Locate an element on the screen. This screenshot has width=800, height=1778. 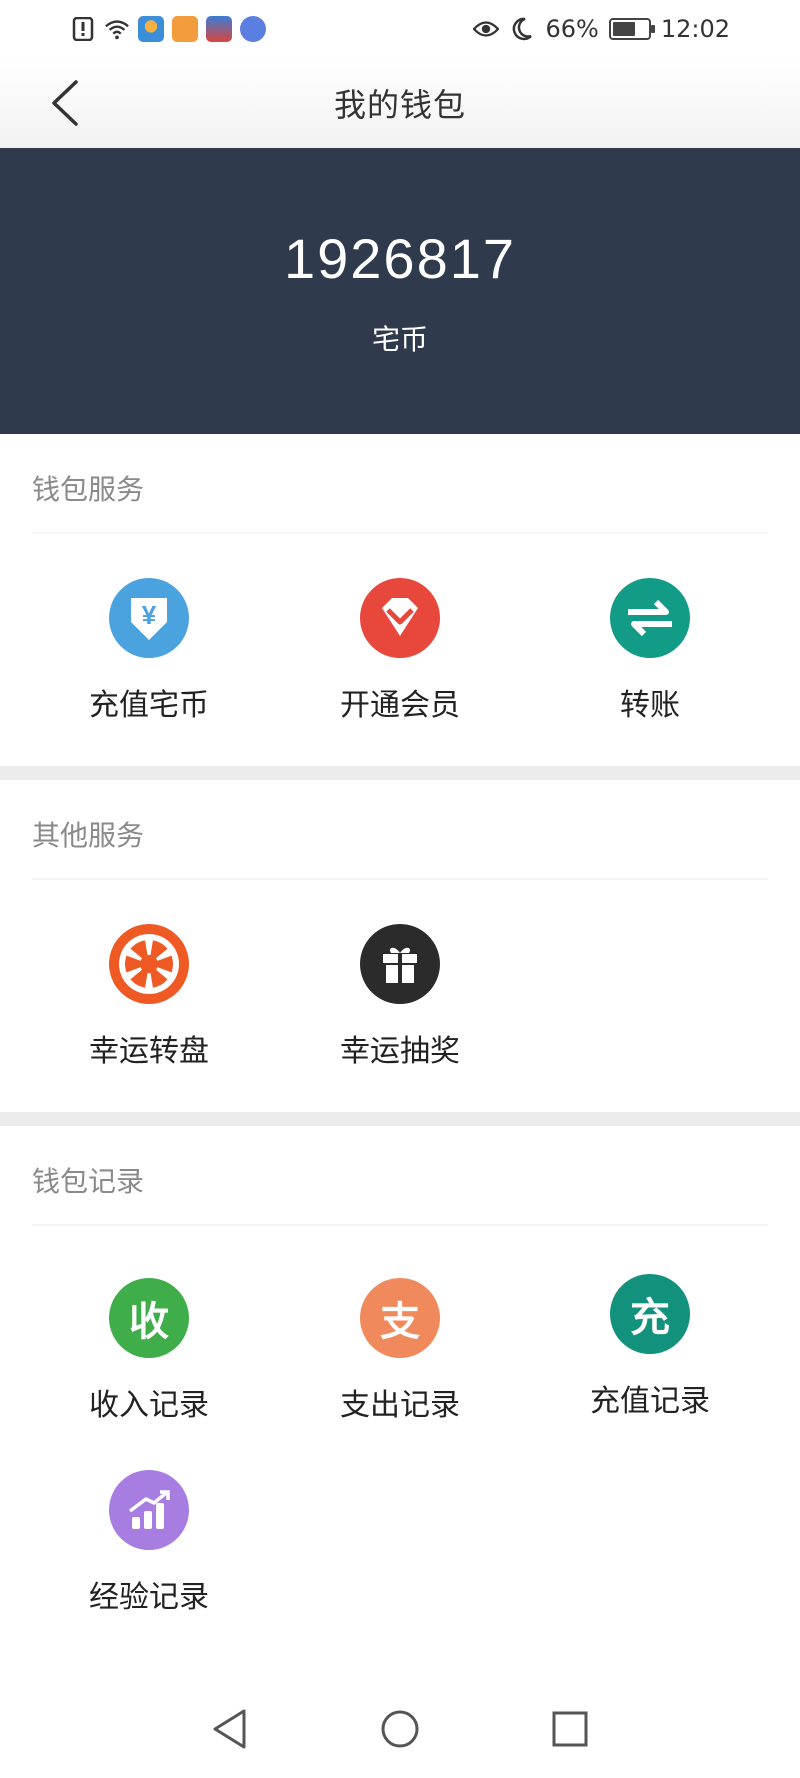
balance-unit: 宅币 is located at coordinates (399, 339).